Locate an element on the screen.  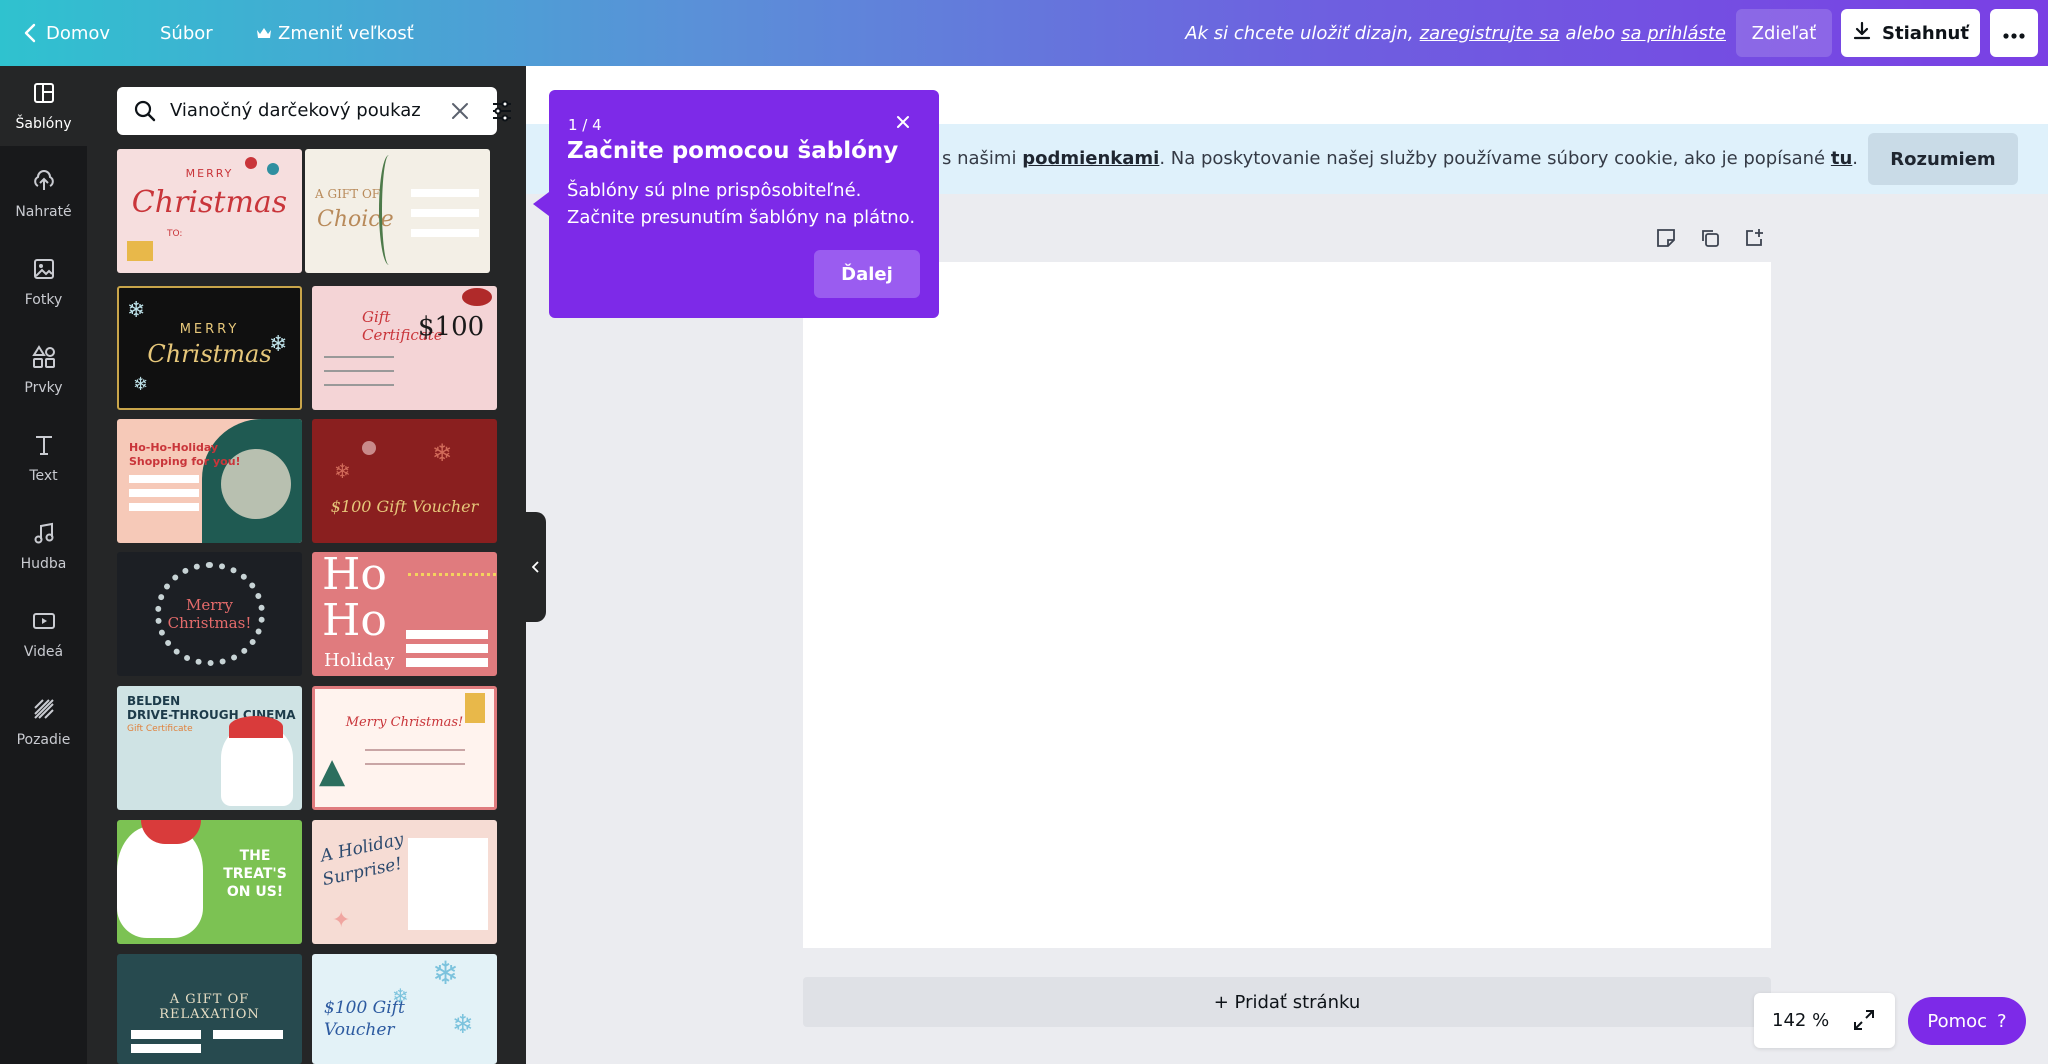
share-button: Zdieľať is located at coordinates (1784, 33).